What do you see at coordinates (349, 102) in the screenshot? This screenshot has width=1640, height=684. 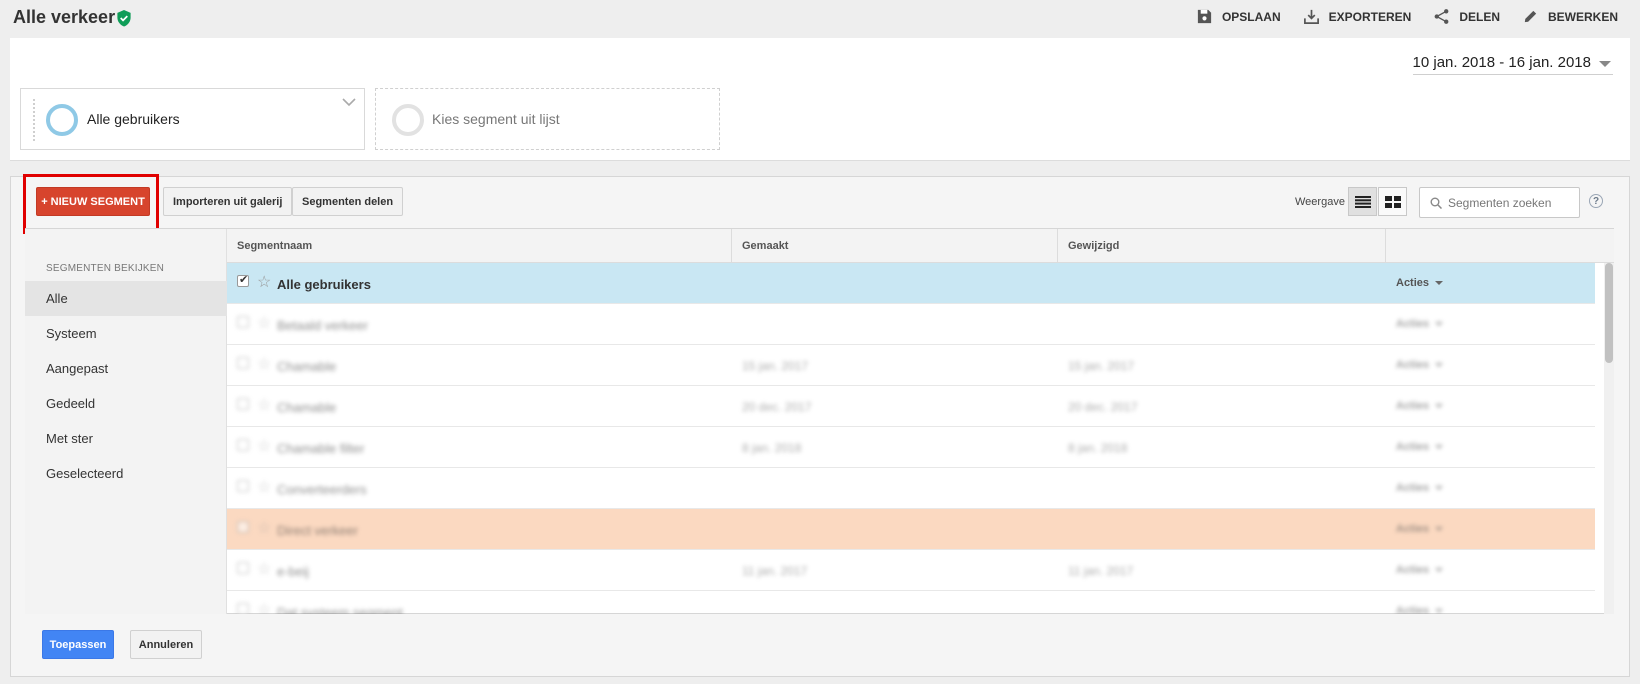 I see `chevron-down-icon` at bounding box center [349, 102].